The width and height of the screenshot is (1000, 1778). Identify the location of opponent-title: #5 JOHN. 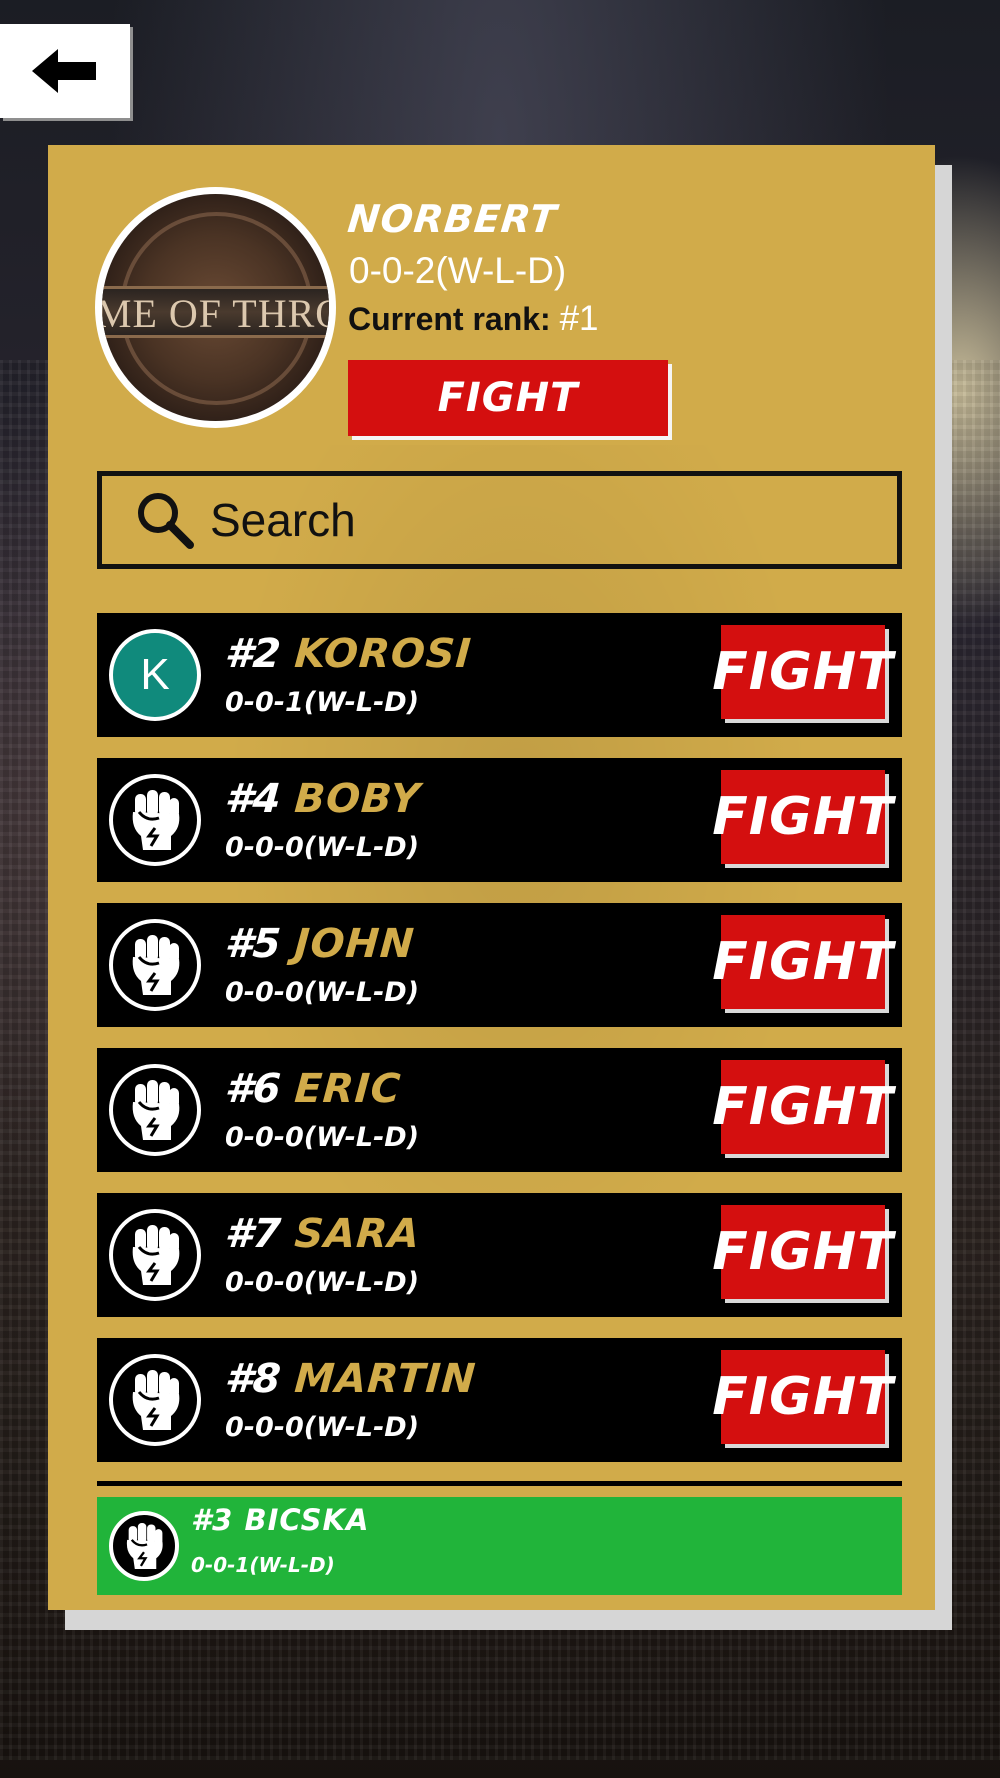
(320, 944).